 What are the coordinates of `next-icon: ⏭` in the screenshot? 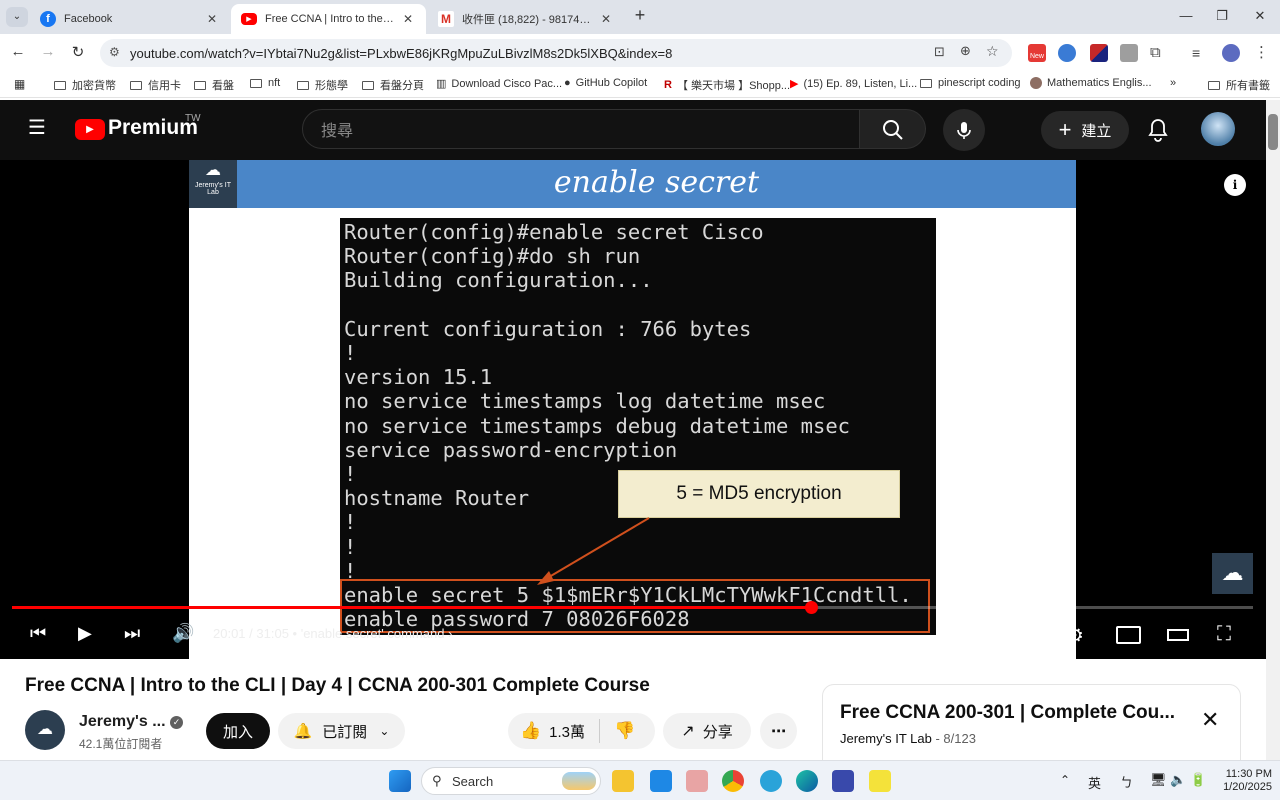 It's located at (132, 633).